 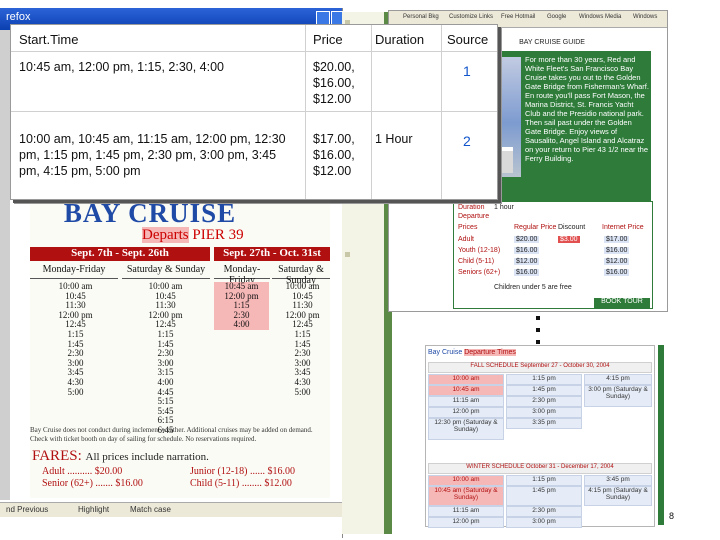 I want to click on header-start-time: Start.Time, so click(x=49, y=39).